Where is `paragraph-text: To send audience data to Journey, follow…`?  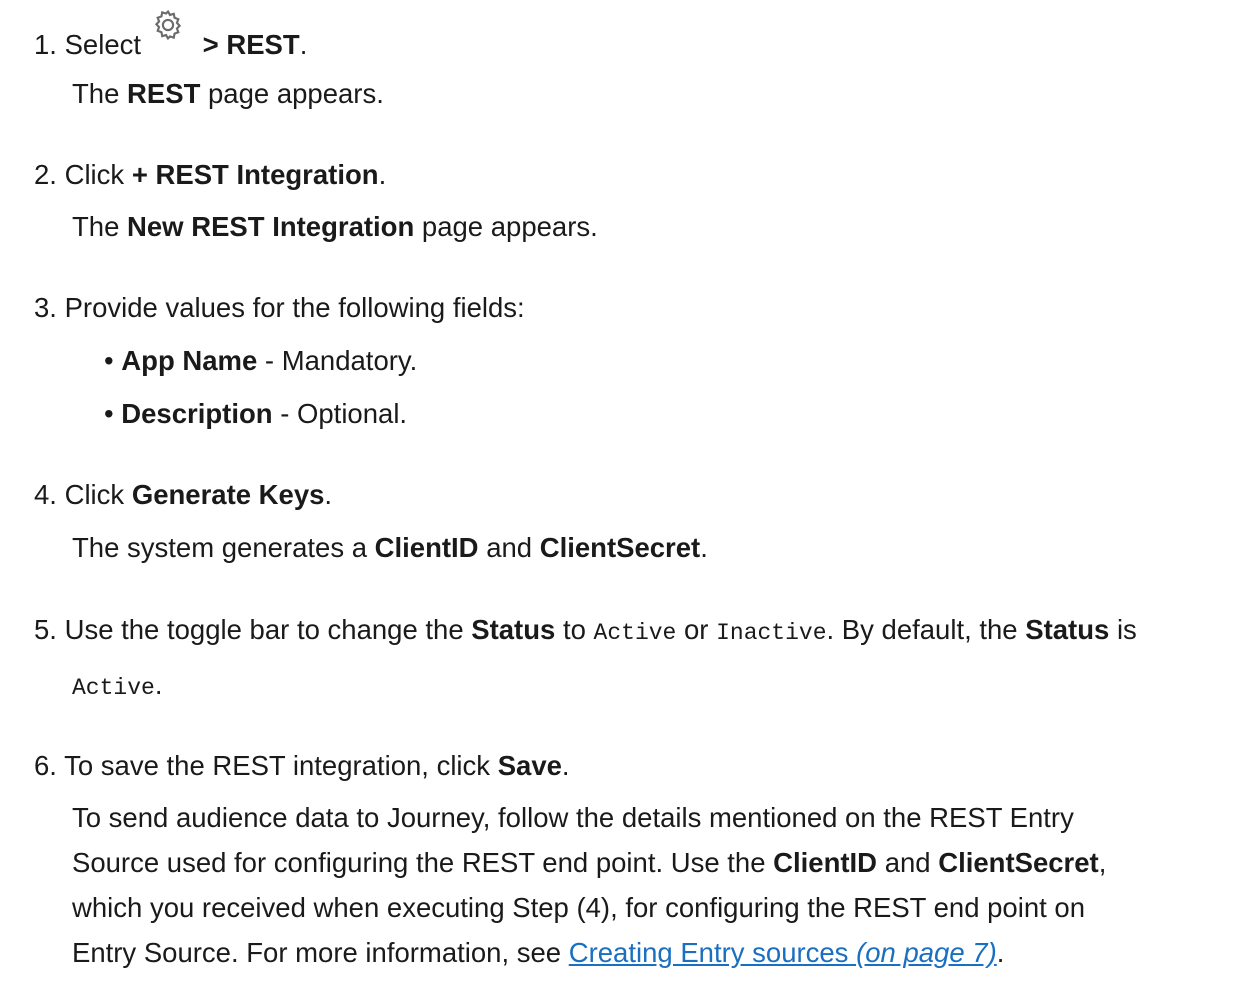 paragraph-text: To send audience data to Journey, follow… is located at coordinates (573, 817).